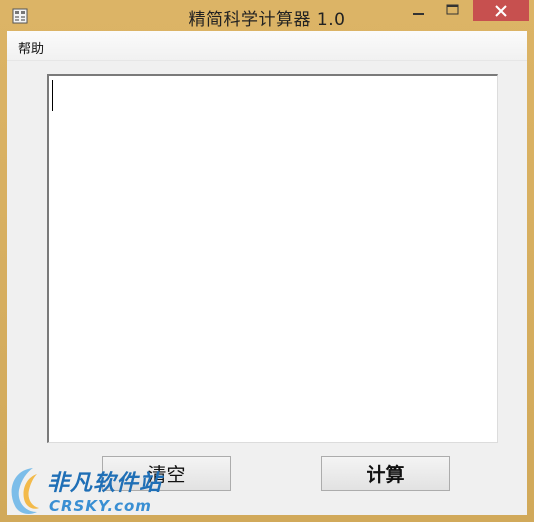 The image size is (534, 522). Describe the element at coordinates (267, 15) in the screenshot. I see `title-bar: 精简科学计算器 1.0` at that location.